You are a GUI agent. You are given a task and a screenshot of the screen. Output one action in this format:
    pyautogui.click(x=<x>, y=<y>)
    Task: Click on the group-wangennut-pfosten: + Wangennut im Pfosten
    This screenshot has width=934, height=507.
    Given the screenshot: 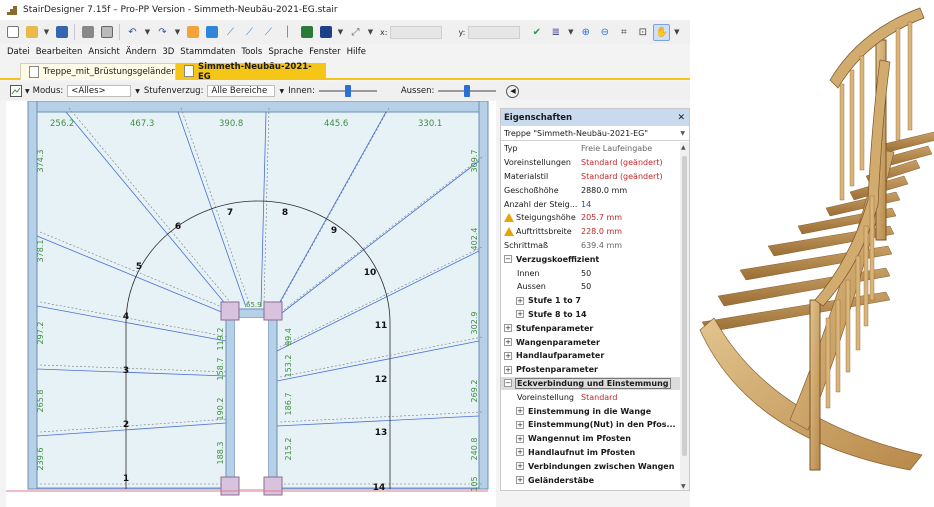 What is the action you would take?
    pyautogui.click(x=591, y=439)
    